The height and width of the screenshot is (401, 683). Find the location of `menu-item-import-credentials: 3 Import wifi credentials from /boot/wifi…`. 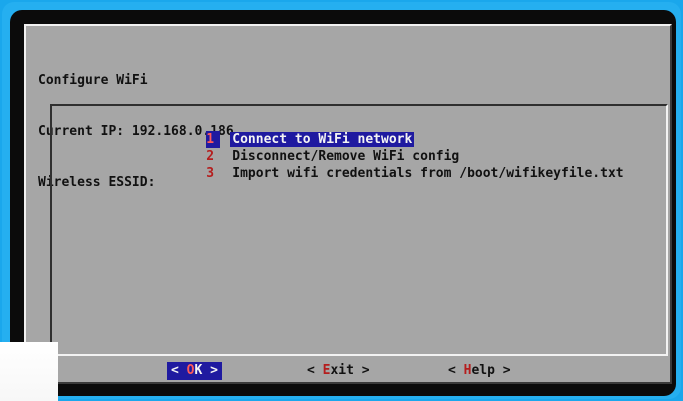

menu-item-import-credentials: 3 Import wifi credentials from /boot/wifi… is located at coordinates (377, 164).